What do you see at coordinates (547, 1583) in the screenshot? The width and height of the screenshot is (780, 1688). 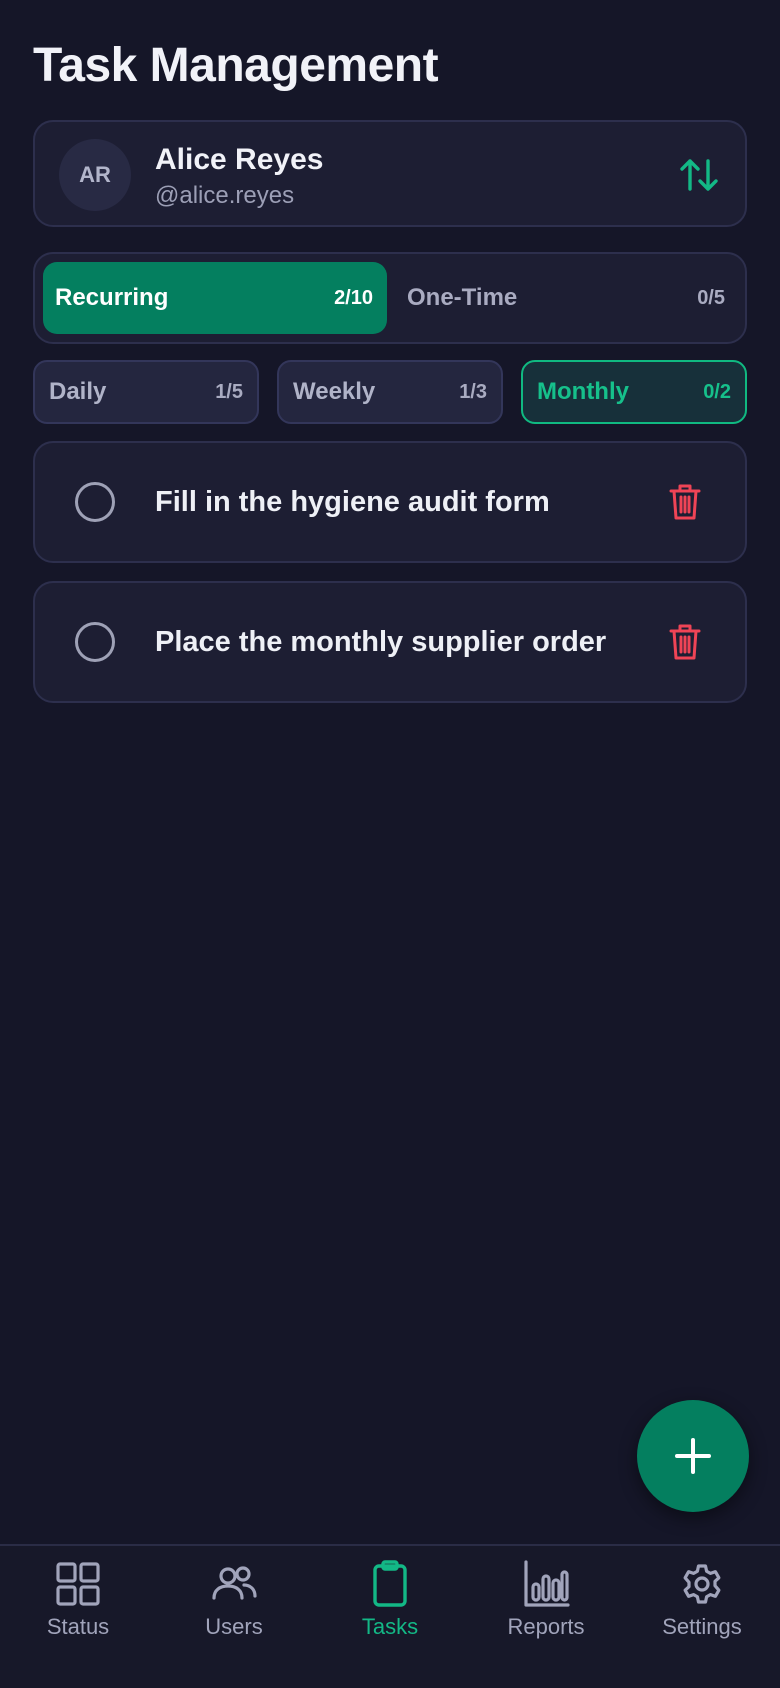 I see `bar-chart-icon` at bounding box center [547, 1583].